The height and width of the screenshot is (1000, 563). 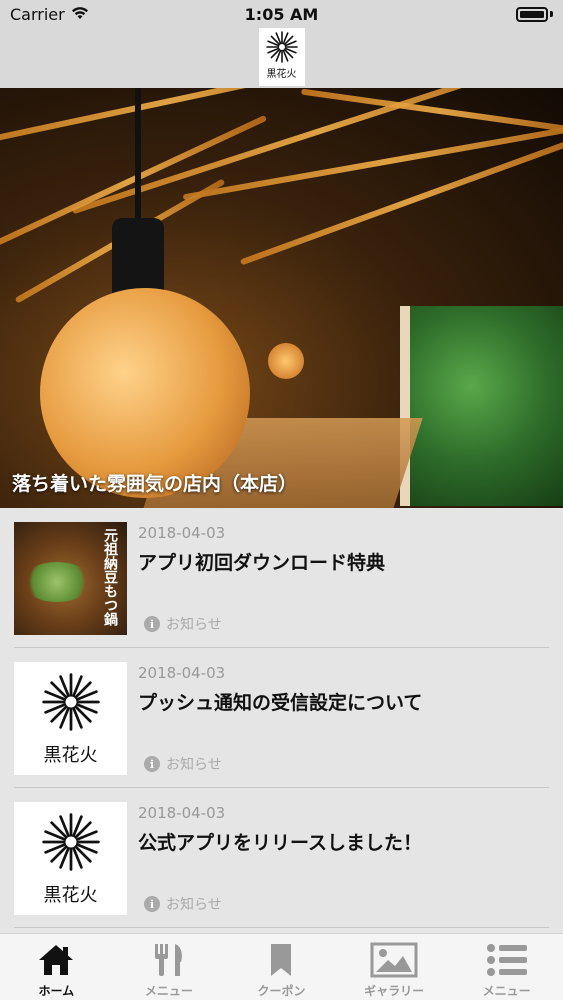 I want to click on battery-tip, so click(x=551, y=14).